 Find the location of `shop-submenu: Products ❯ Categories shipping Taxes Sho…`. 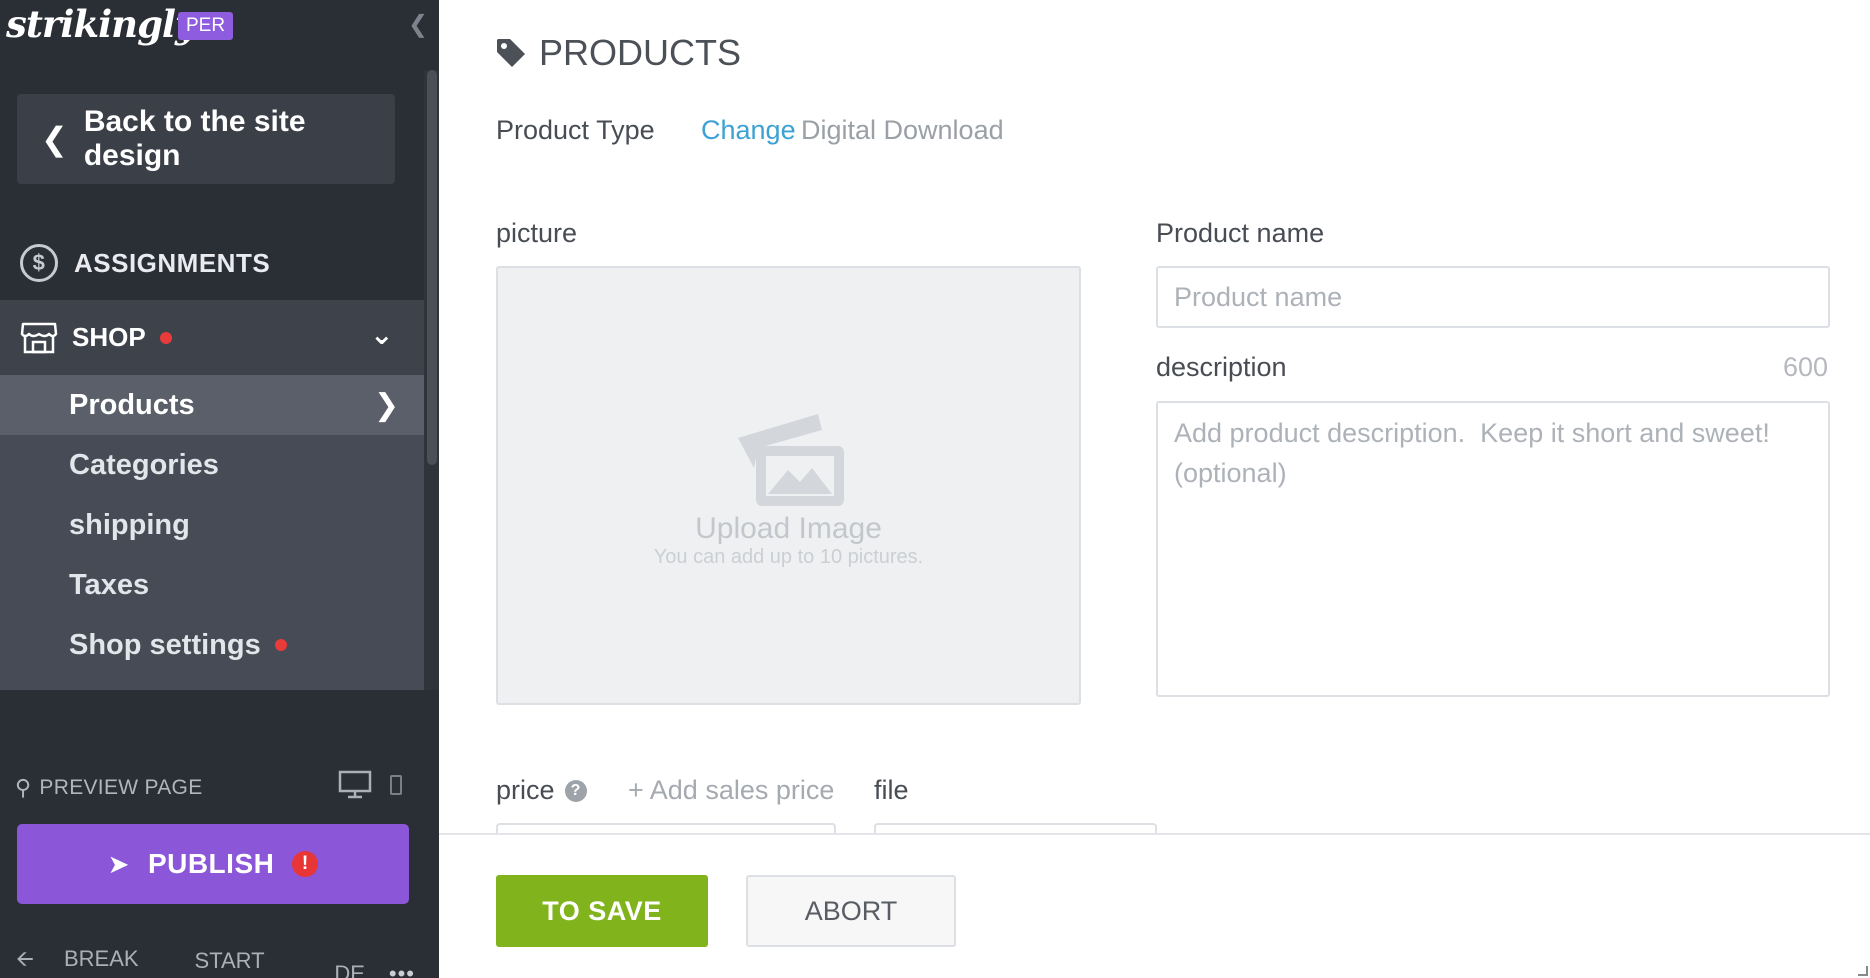

shop-submenu: Products ❯ Categories shipping Taxes Sho… is located at coordinates (212, 532).